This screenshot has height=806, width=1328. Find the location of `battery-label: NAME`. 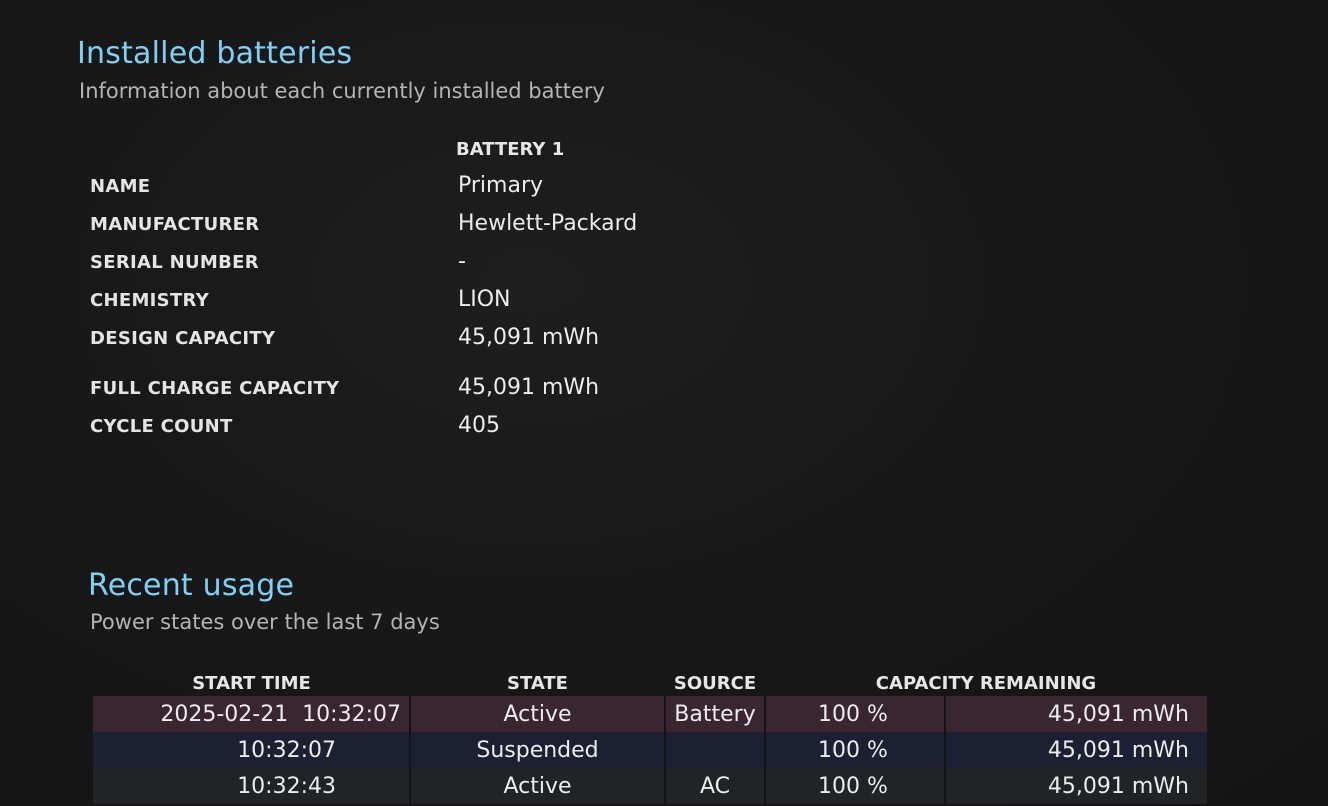

battery-label: NAME is located at coordinates (120, 186).